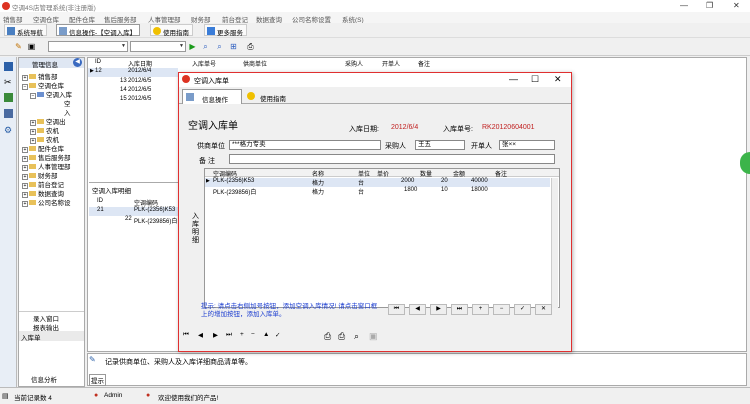 This screenshot has width=750, height=404. I want to click on close-icon: ✕, so click(736, 5).